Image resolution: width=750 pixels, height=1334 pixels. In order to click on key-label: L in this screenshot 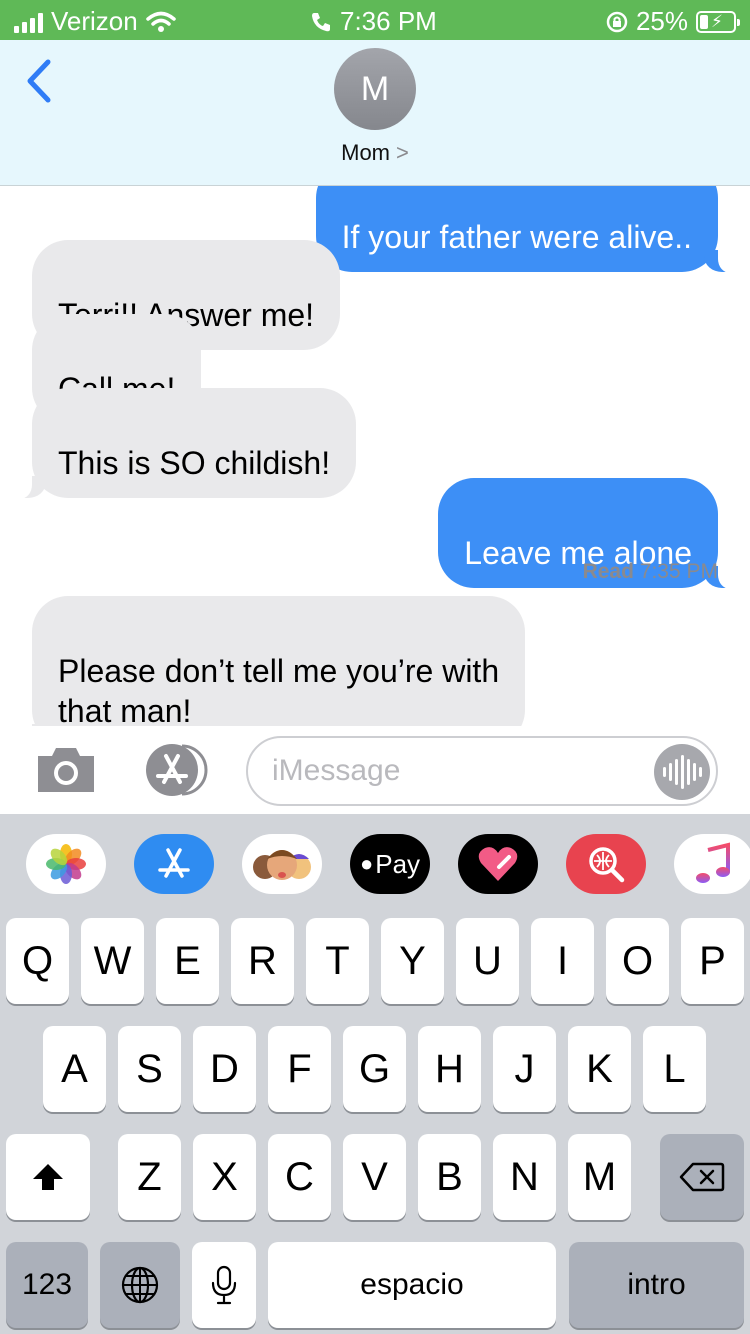, I will do `click(674, 1068)`.